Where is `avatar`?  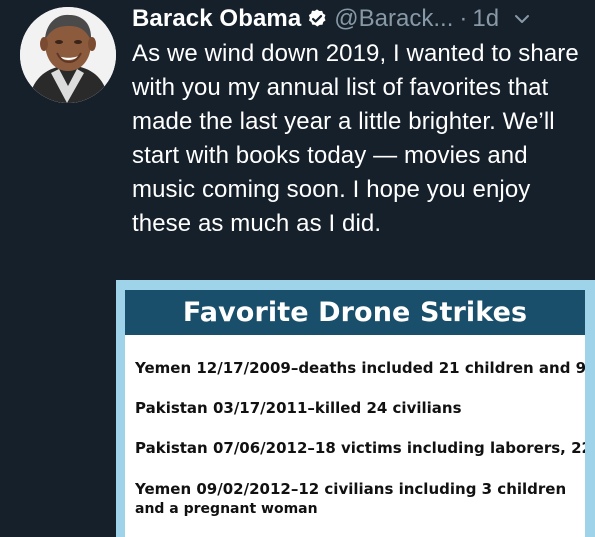
avatar is located at coordinates (68, 55).